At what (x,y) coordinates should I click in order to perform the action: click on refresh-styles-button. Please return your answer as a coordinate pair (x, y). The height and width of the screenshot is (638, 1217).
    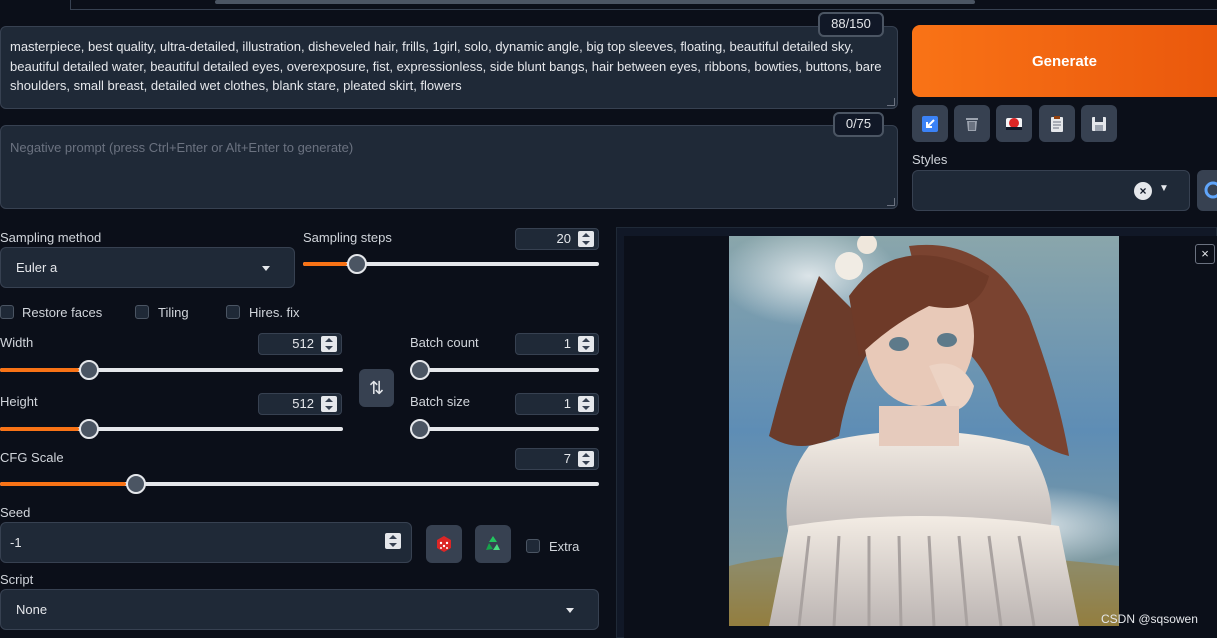
    Looking at the image, I should click on (1207, 190).